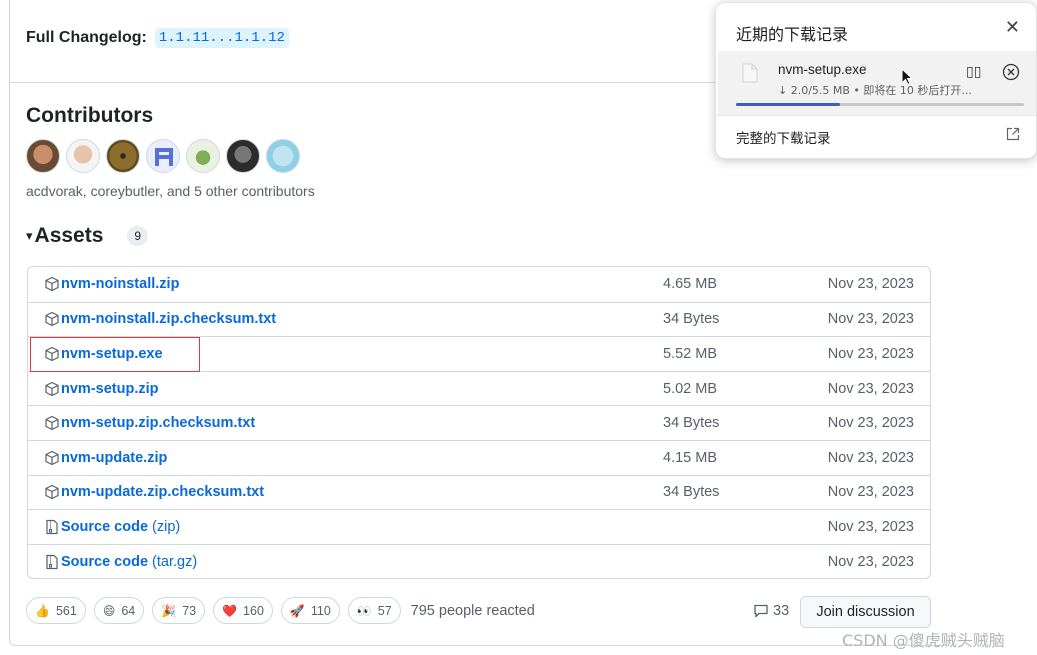  Describe the element at coordinates (973, 72) in the screenshot. I see `pause-icon: ▯▯` at that location.